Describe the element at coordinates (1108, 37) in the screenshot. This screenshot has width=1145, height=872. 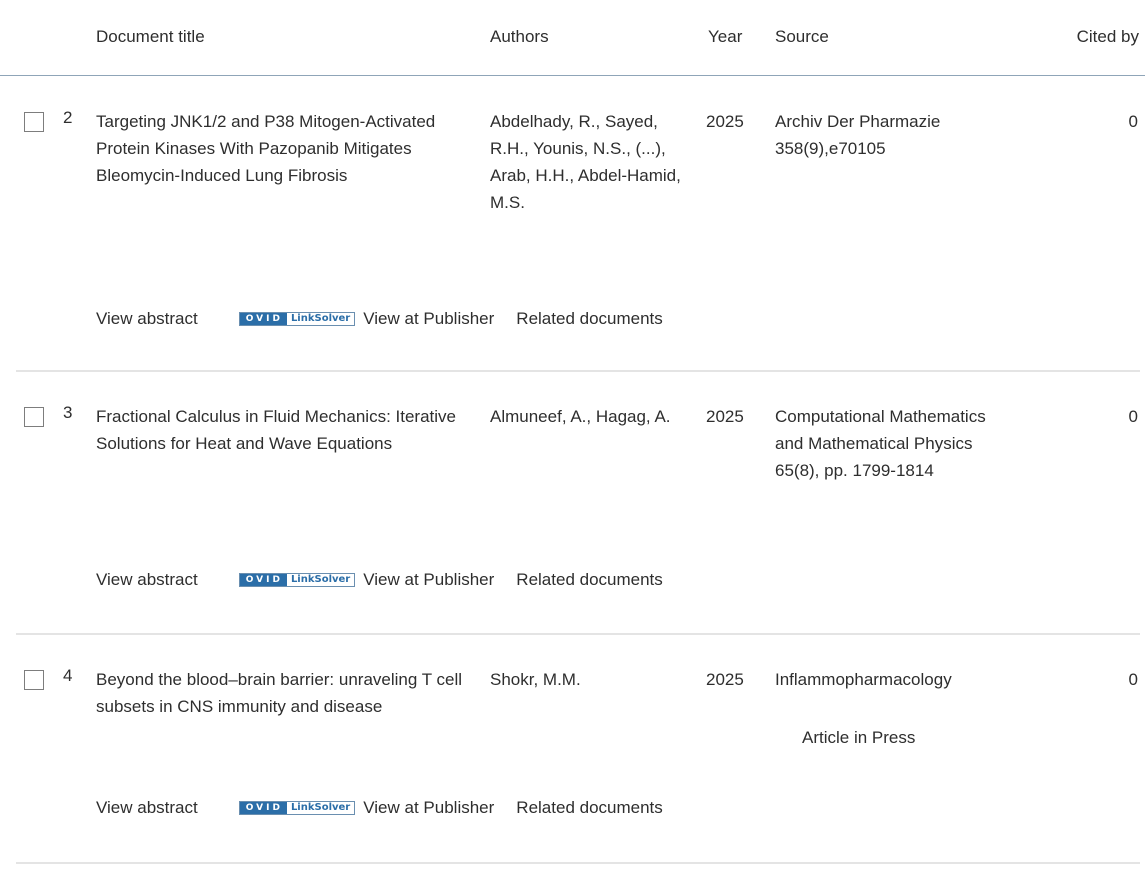
I see `column-header-cited-by: Cited by` at that location.